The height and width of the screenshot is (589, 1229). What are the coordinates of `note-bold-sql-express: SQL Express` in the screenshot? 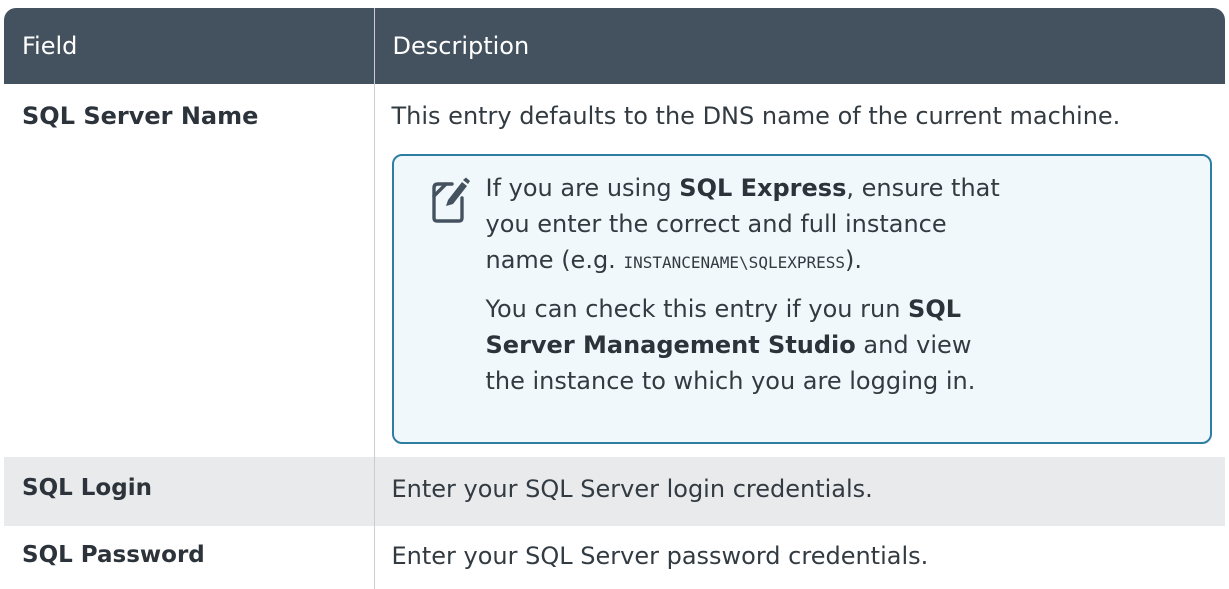 It's located at (763, 188).